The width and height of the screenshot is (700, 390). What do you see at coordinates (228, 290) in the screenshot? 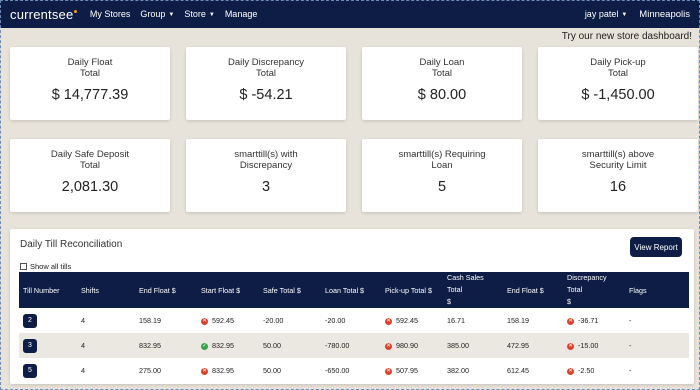
I see `col-start-float: Start Float $` at bounding box center [228, 290].